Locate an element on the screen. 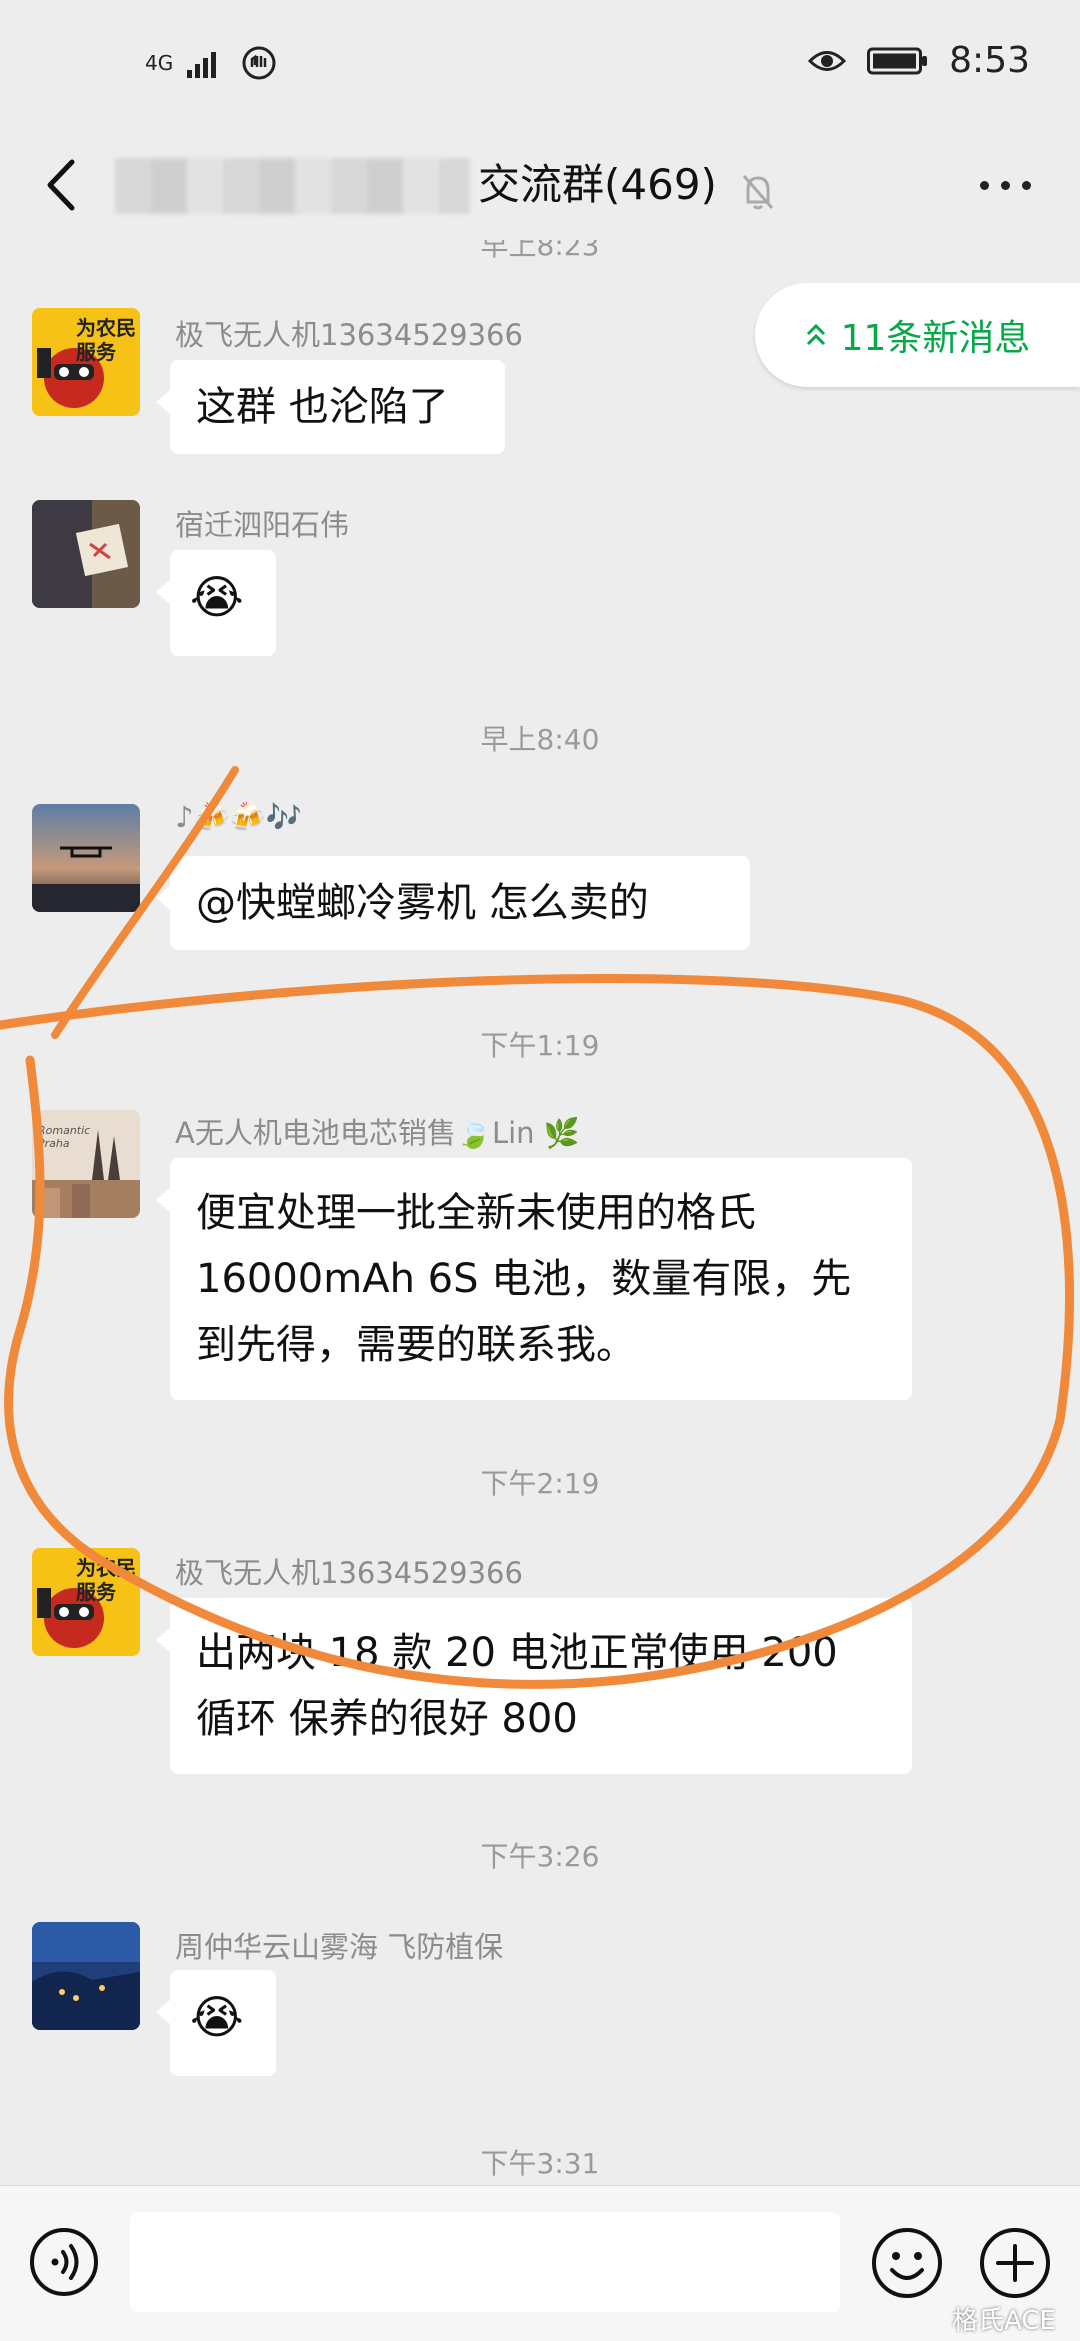 The image size is (1080, 2341). time-separator: 下午3:26 is located at coordinates (540, 1856).